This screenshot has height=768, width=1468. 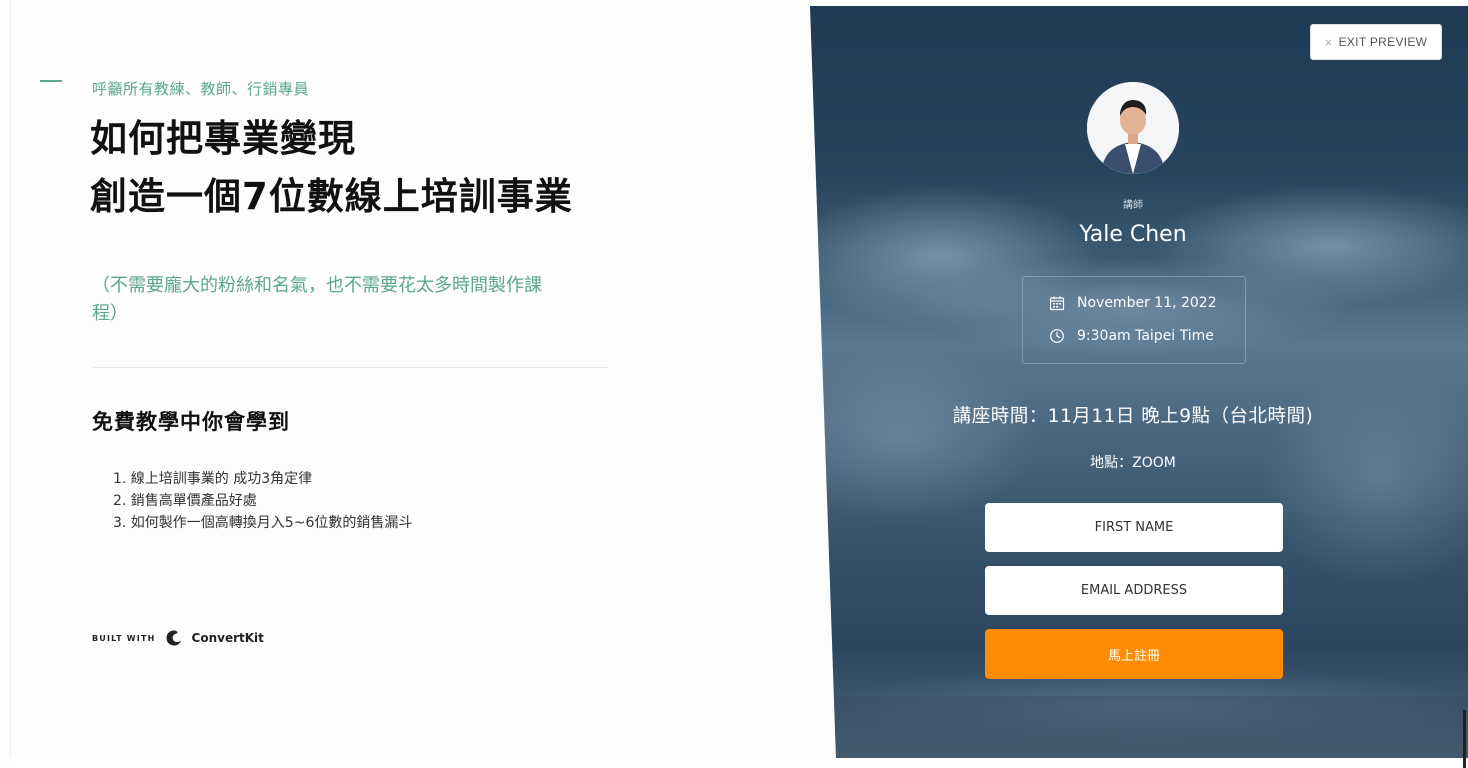 I want to click on event-time: 9:30am Taipei Time, so click(x=1145, y=336).